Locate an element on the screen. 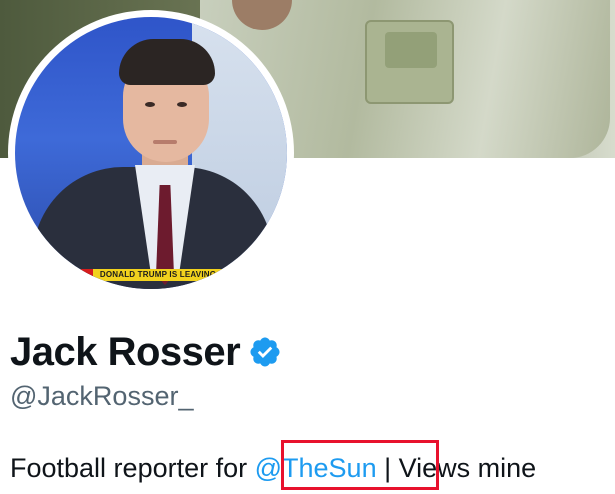  news-ticker: DONALD TRUMP IS LEAVING is located at coordinates (158, 275).